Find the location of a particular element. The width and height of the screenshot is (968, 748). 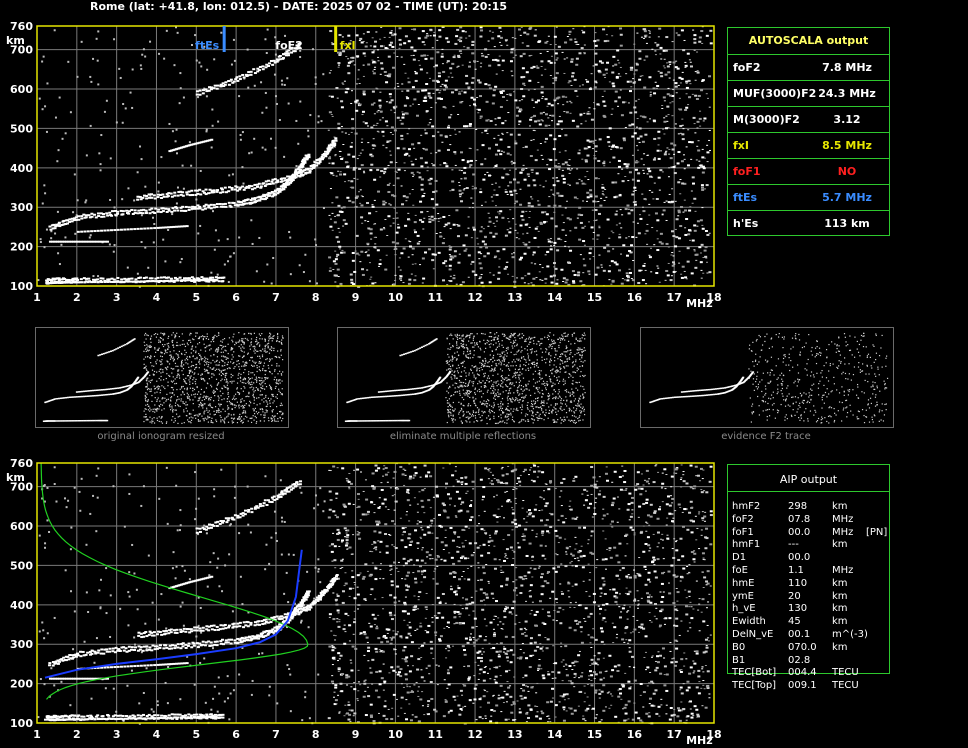

trace-f2-o-dot is located at coordinates (123, 214).